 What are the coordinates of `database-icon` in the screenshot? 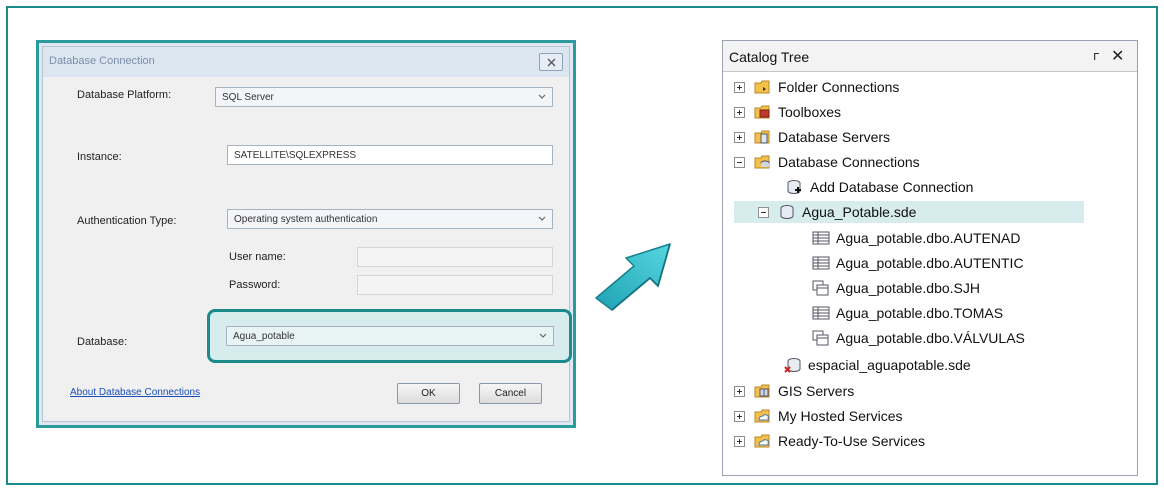 It's located at (787, 212).